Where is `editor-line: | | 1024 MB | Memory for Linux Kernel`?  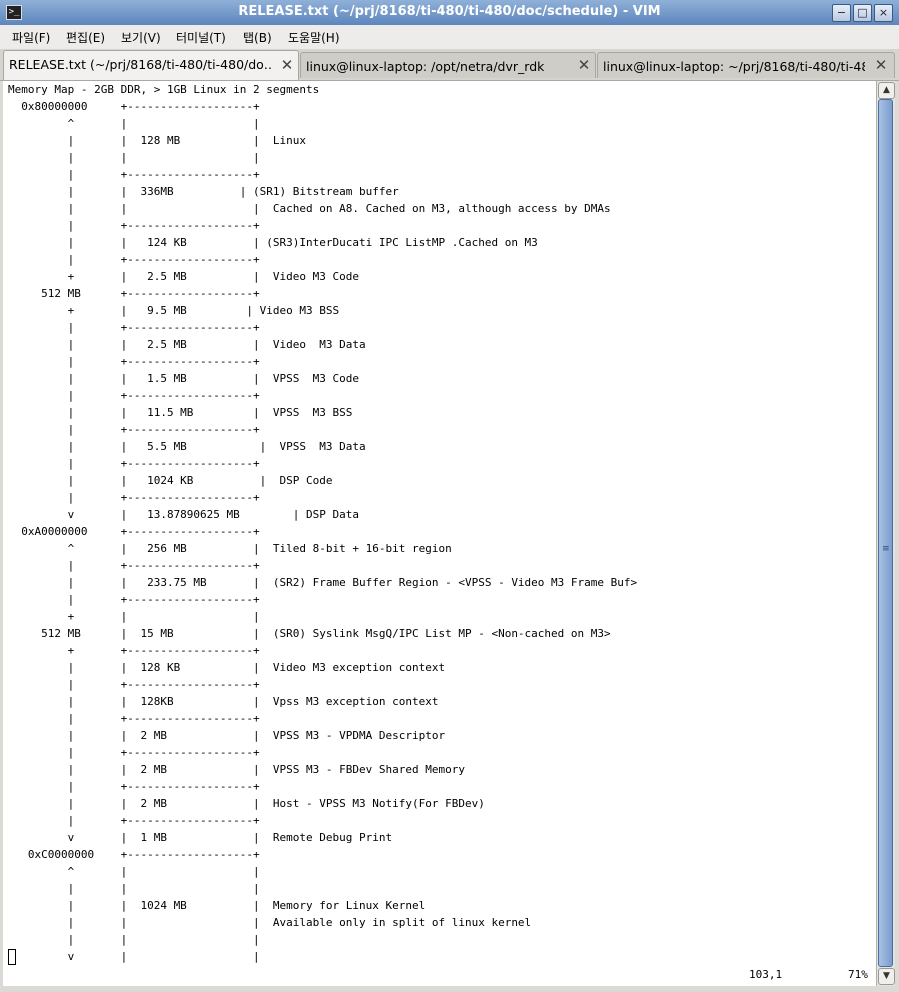 editor-line: | | 1024 MB | Memory for Linux Kernel is located at coordinates (217, 905).